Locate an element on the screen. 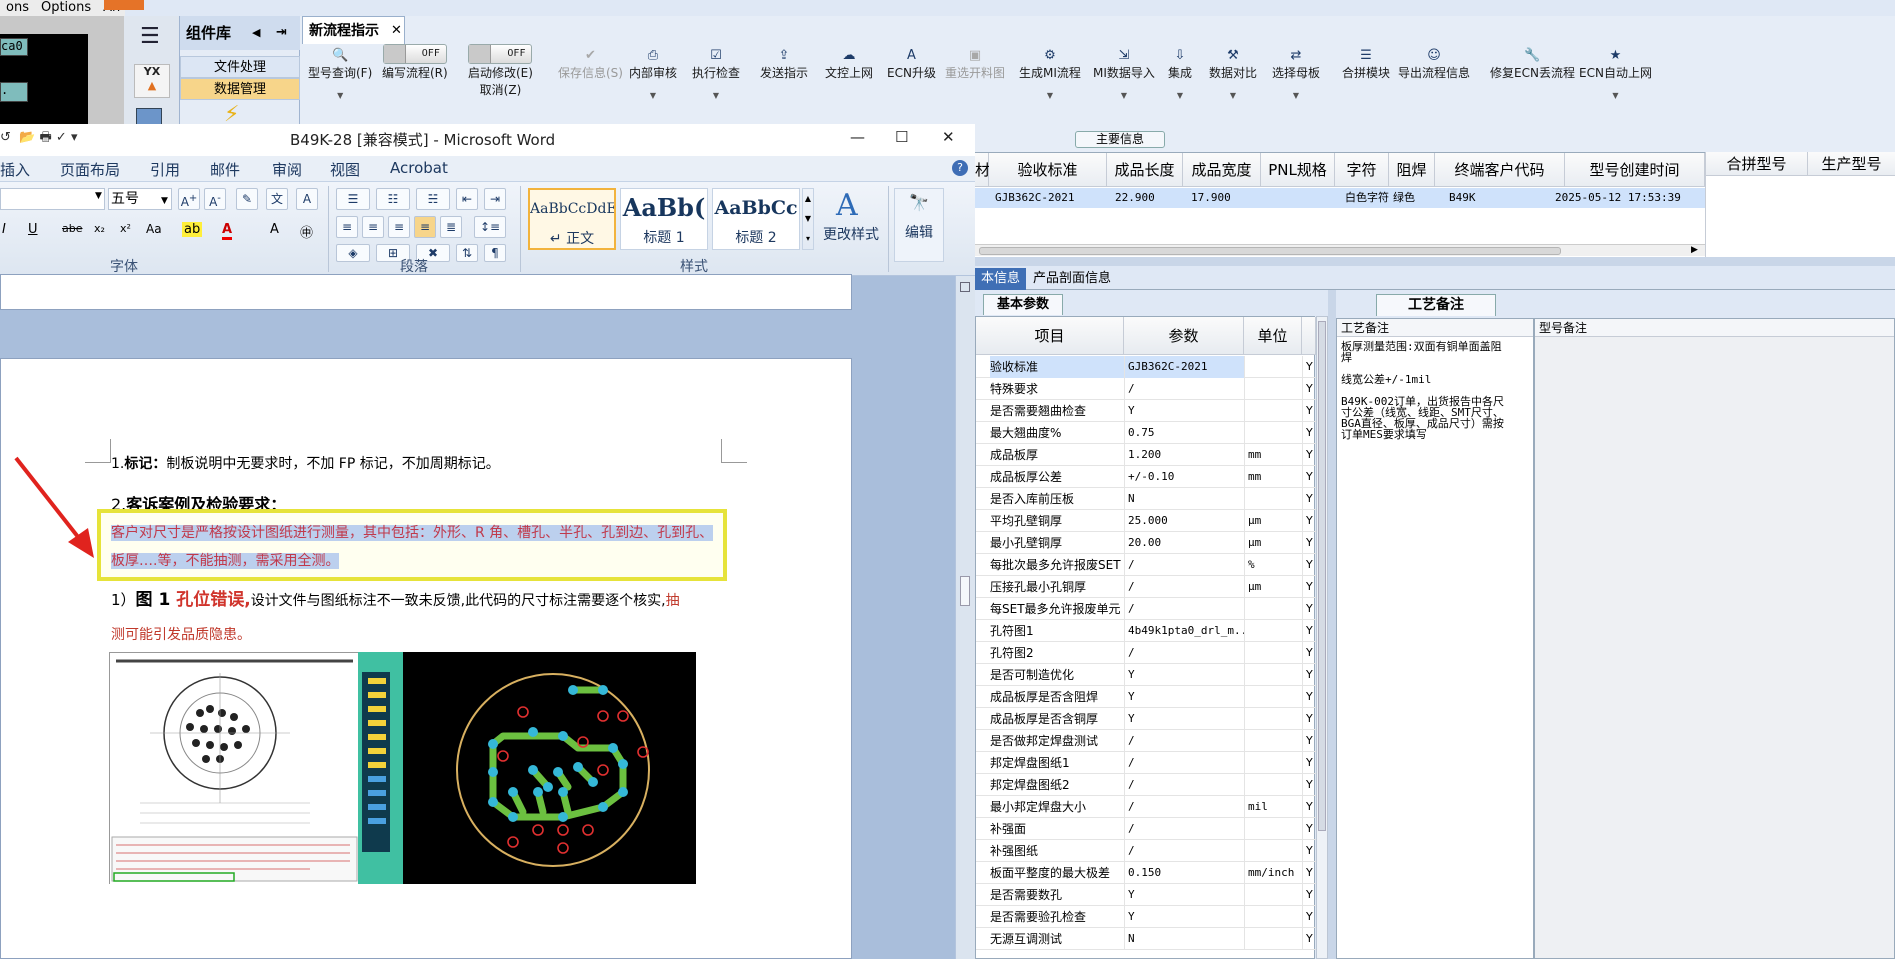 Image resolution: width=1895 pixels, height=959 pixels. highlight-color-icon: ab is located at coordinates (192, 229).